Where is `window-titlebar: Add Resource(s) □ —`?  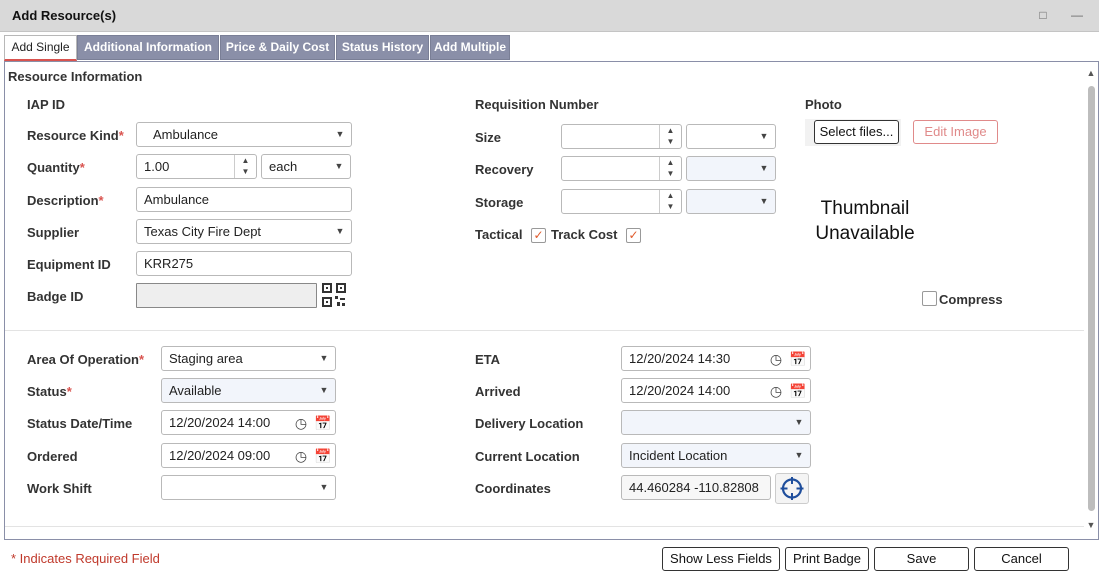
window-titlebar: Add Resource(s) □ — is located at coordinates (549, 16).